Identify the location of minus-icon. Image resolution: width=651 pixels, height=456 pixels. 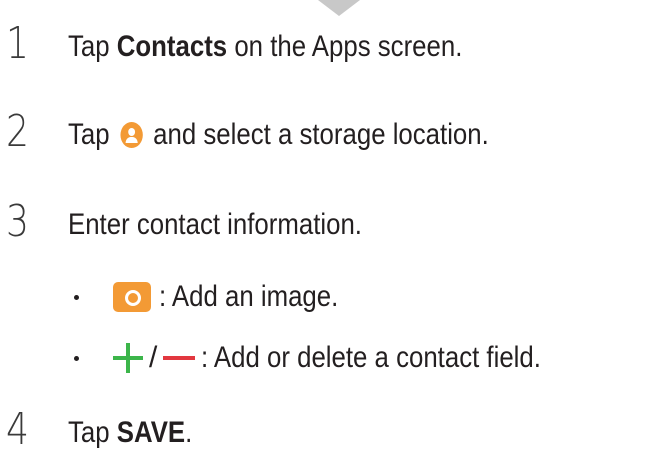
(179, 358).